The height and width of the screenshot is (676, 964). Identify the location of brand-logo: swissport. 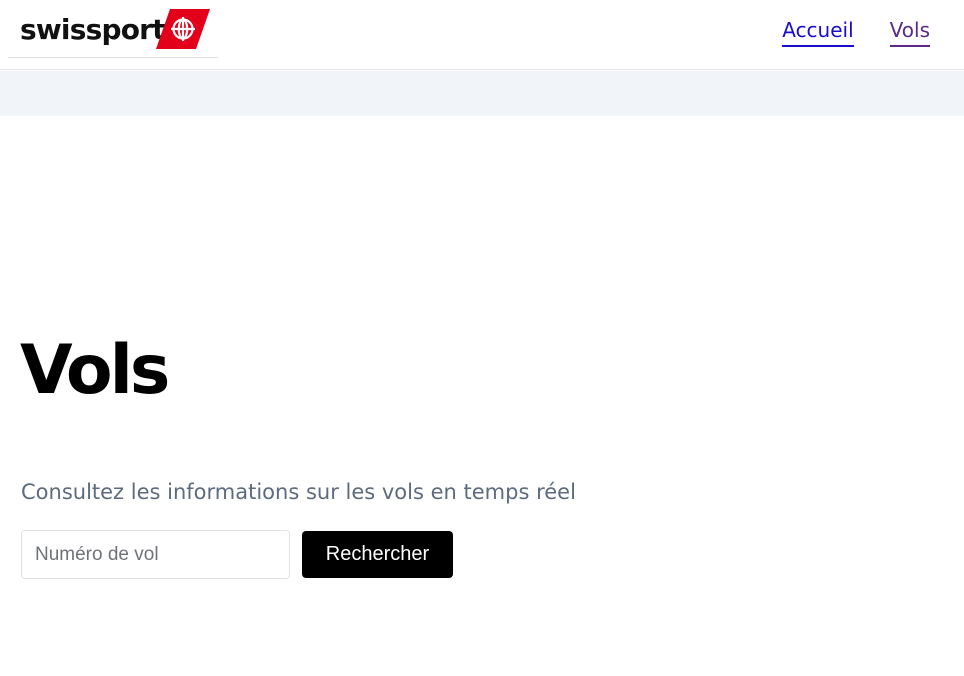
(113, 29).